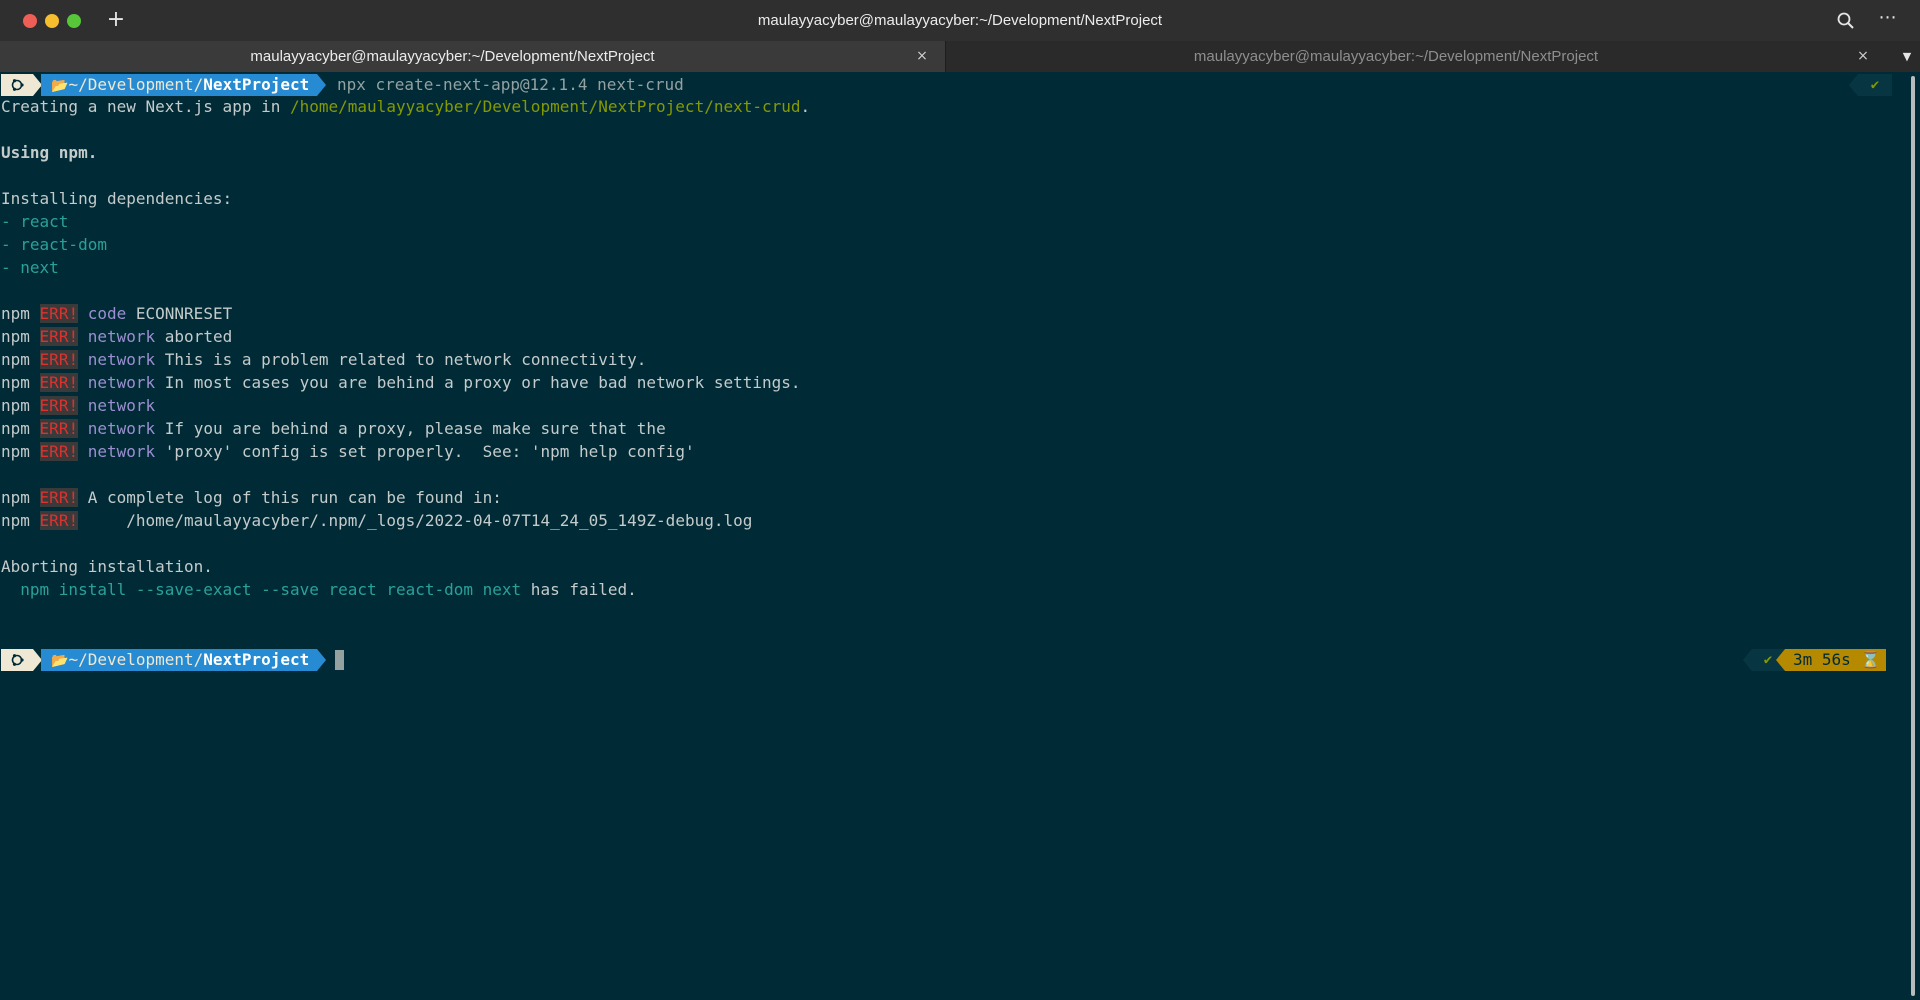 The height and width of the screenshot is (1000, 1920). Describe the element at coordinates (78, 405) in the screenshot. I see `npm-error-line: npm ERR! network` at that location.